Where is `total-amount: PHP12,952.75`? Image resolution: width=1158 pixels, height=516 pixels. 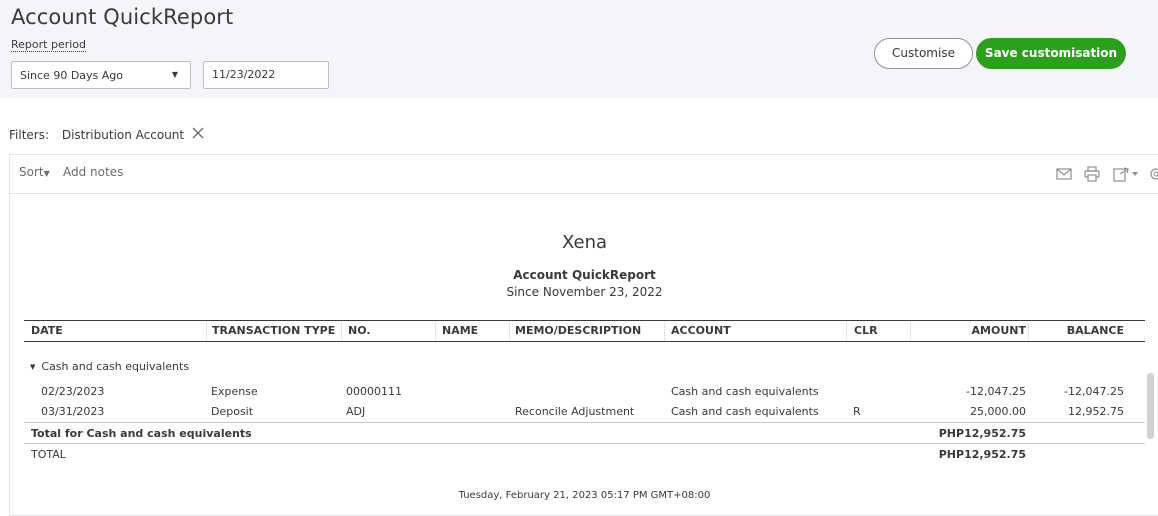 total-amount: PHP12,952.75 is located at coordinates (982, 454).